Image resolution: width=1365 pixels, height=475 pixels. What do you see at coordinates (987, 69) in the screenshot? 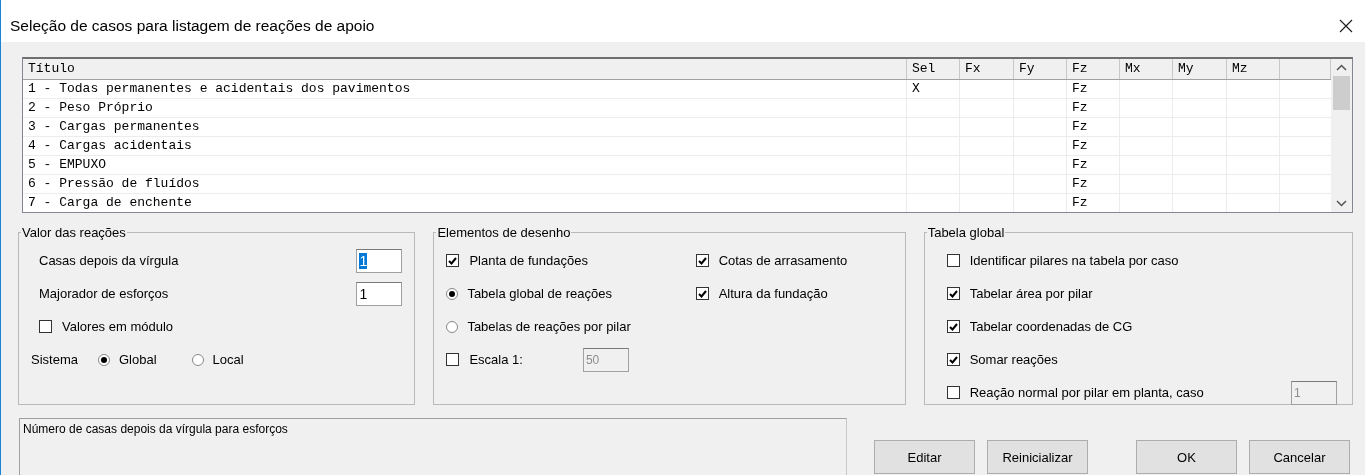
I see `column-header: Fx` at bounding box center [987, 69].